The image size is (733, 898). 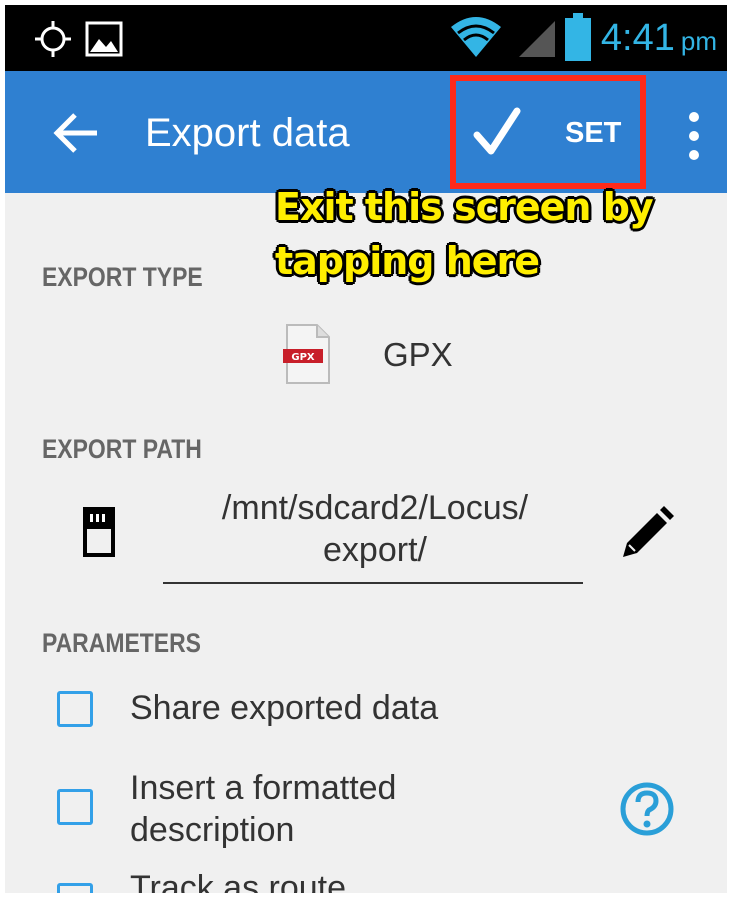 I want to click on signal-icon, so click(x=537, y=39).